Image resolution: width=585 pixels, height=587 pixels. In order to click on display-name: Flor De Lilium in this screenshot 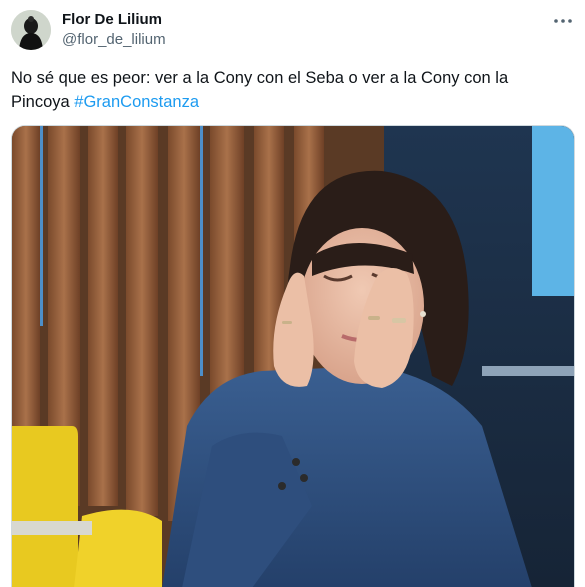, I will do `click(112, 19)`.